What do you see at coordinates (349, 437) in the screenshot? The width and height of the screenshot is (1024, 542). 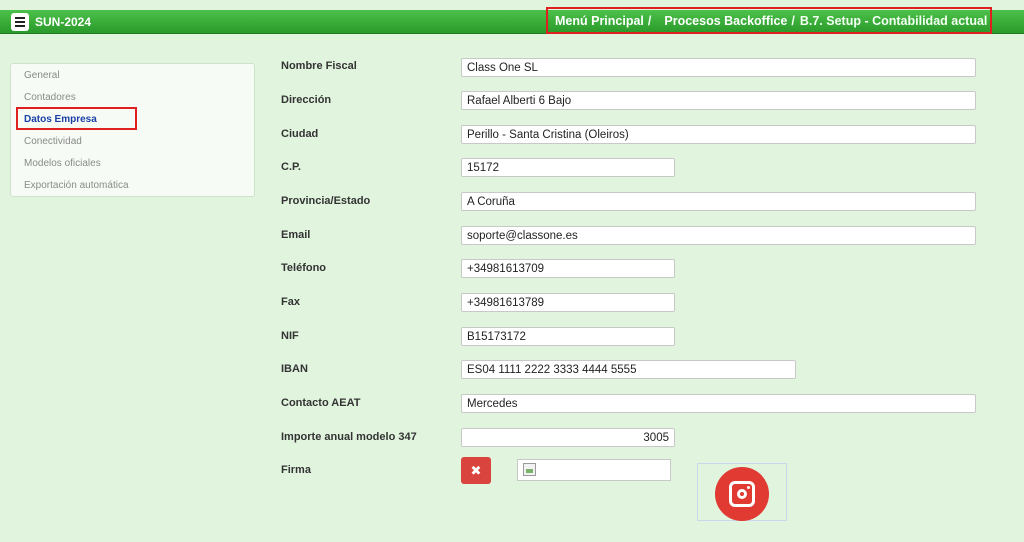 I see `label-importe-347: Importe anual modelo 347` at bounding box center [349, 437].